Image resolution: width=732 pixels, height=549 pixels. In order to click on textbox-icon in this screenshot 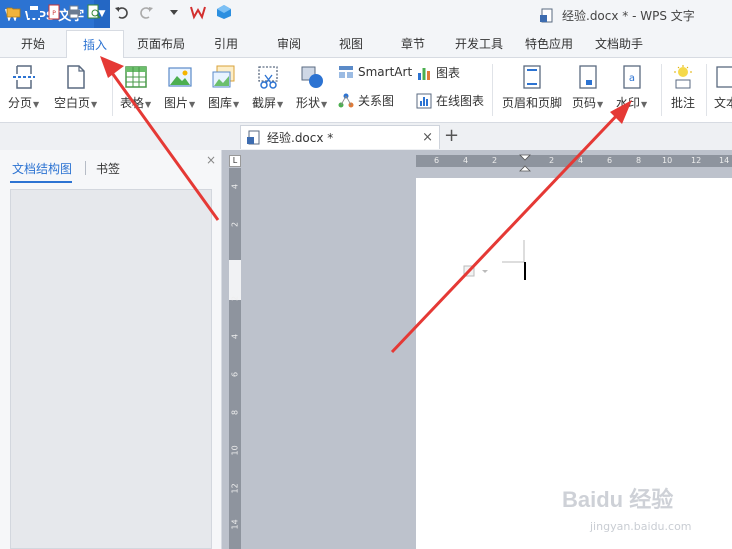, I will do `click(724, 77)`.